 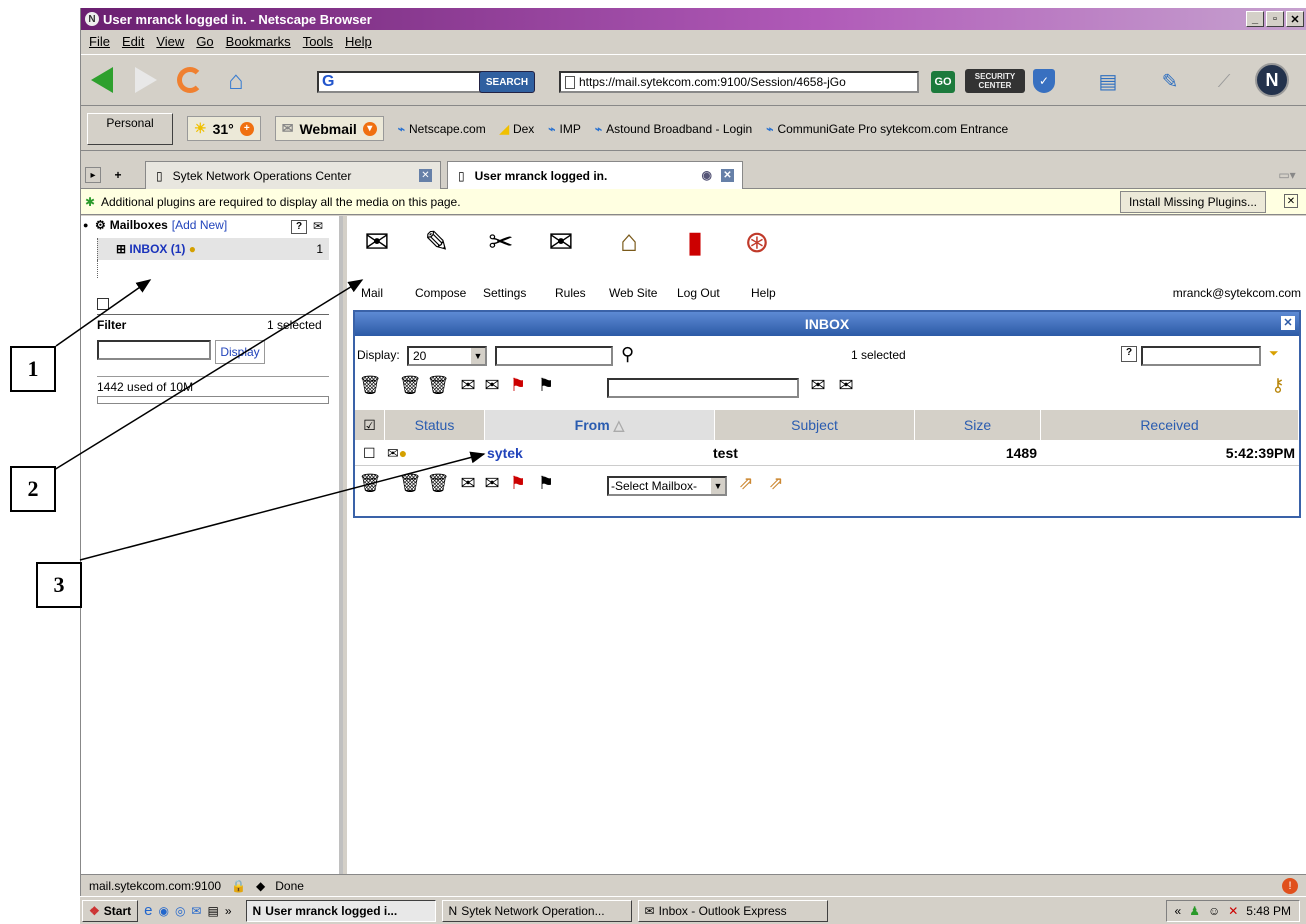 I want to click on help-label: Help, so click(x=763, y=293).